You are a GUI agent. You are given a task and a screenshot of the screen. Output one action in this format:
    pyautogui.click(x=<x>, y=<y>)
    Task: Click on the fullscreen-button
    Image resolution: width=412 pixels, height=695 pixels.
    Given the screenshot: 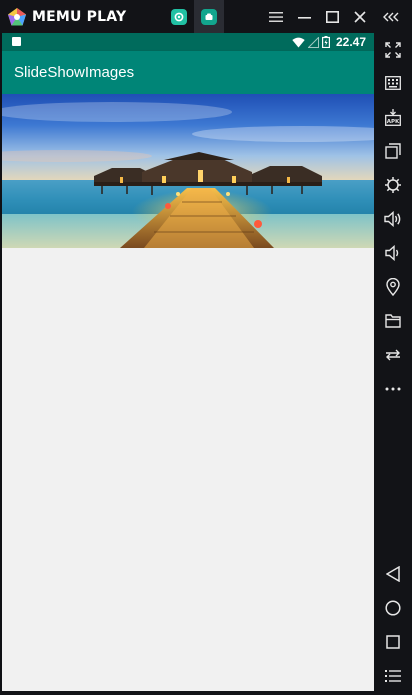 What is the action you would take?
    pyautogui.click(x=393, y=50)
    